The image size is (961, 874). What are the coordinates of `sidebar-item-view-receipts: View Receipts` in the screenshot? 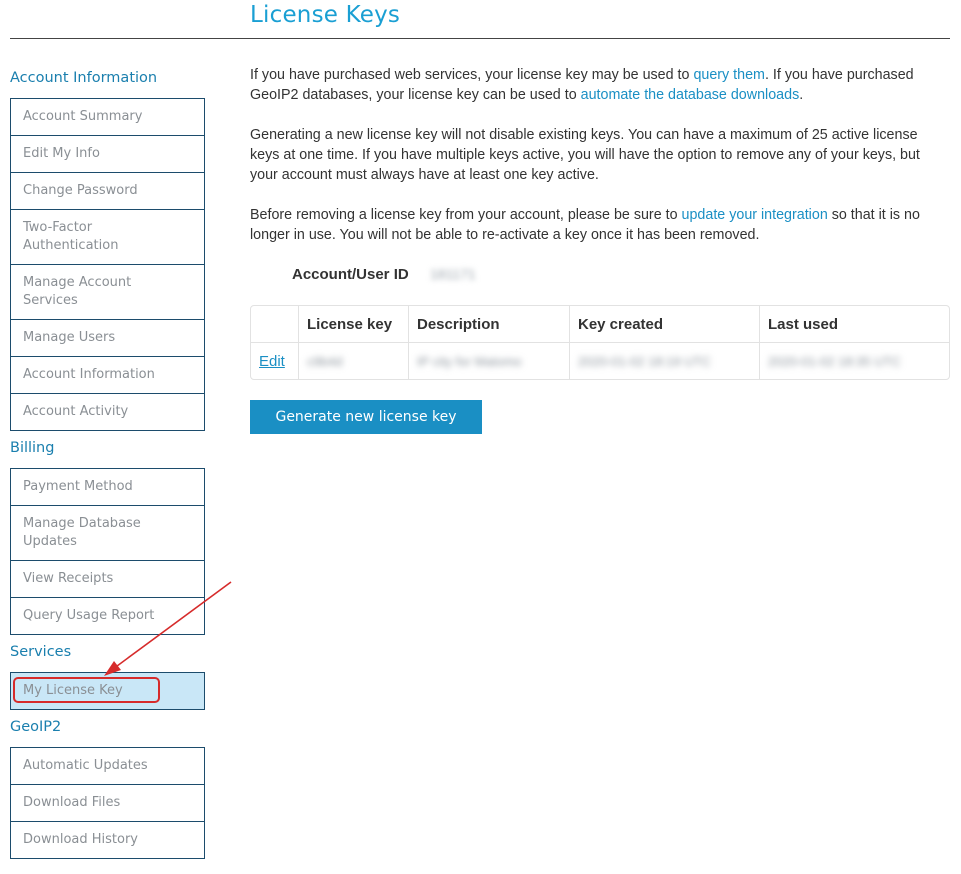 It's located at (107, 579).